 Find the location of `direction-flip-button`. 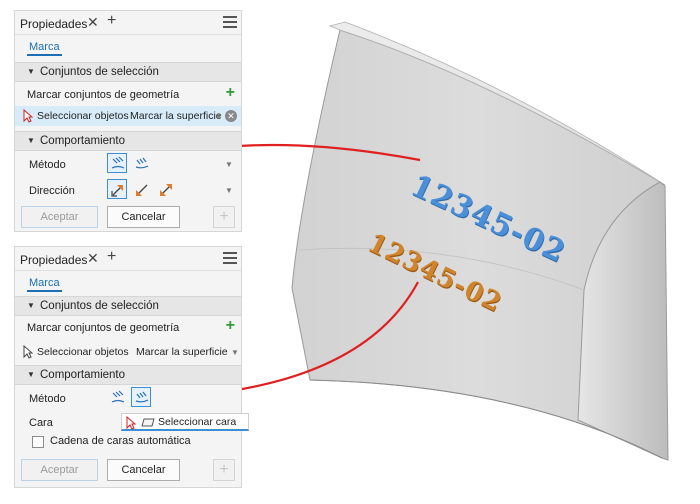

direction-flip-button is located at coordinates (141, 189).